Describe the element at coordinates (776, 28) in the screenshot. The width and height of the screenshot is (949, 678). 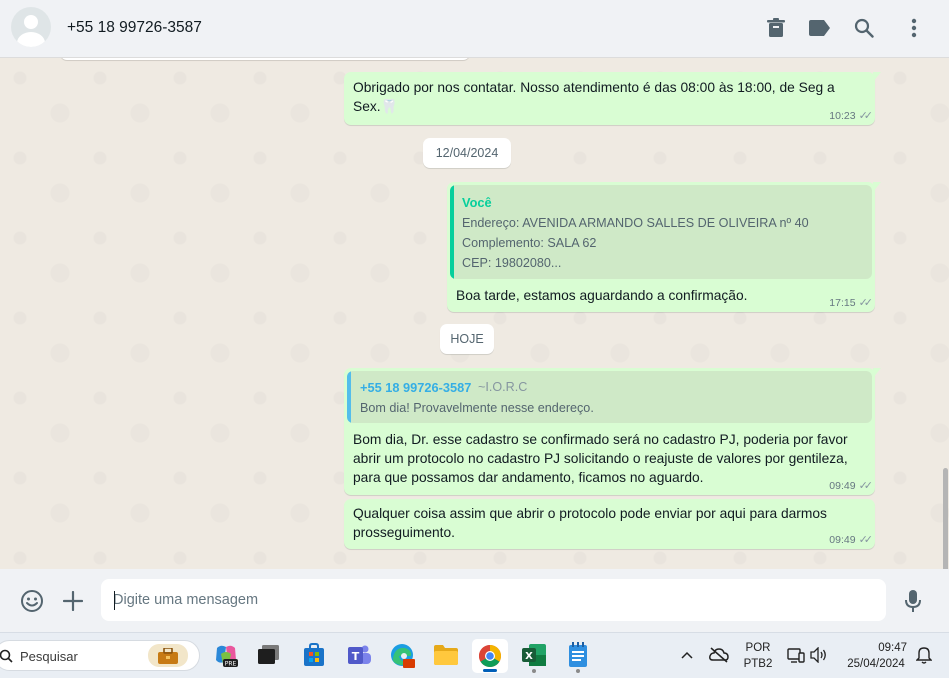
I see `archive-icon` at that location.